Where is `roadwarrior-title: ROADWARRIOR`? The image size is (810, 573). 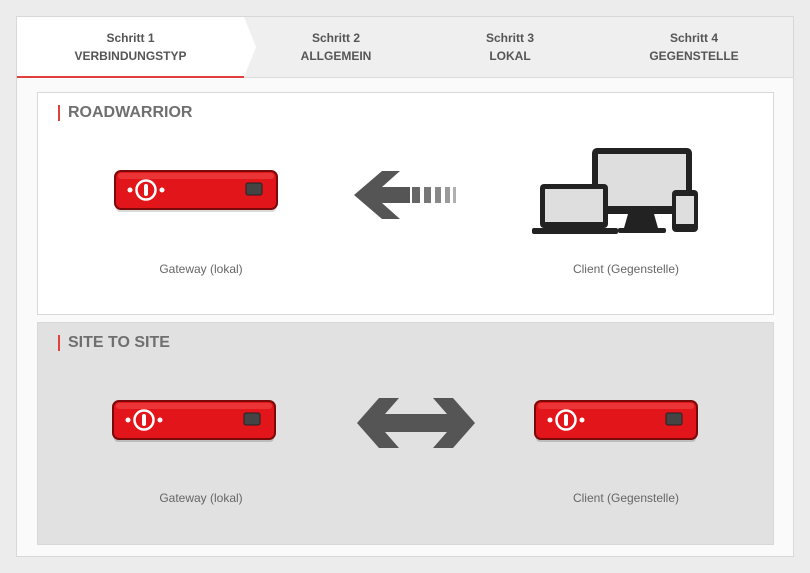 roadwarrior-title: ROADWARRIOR is located at coordinates (125, 113).